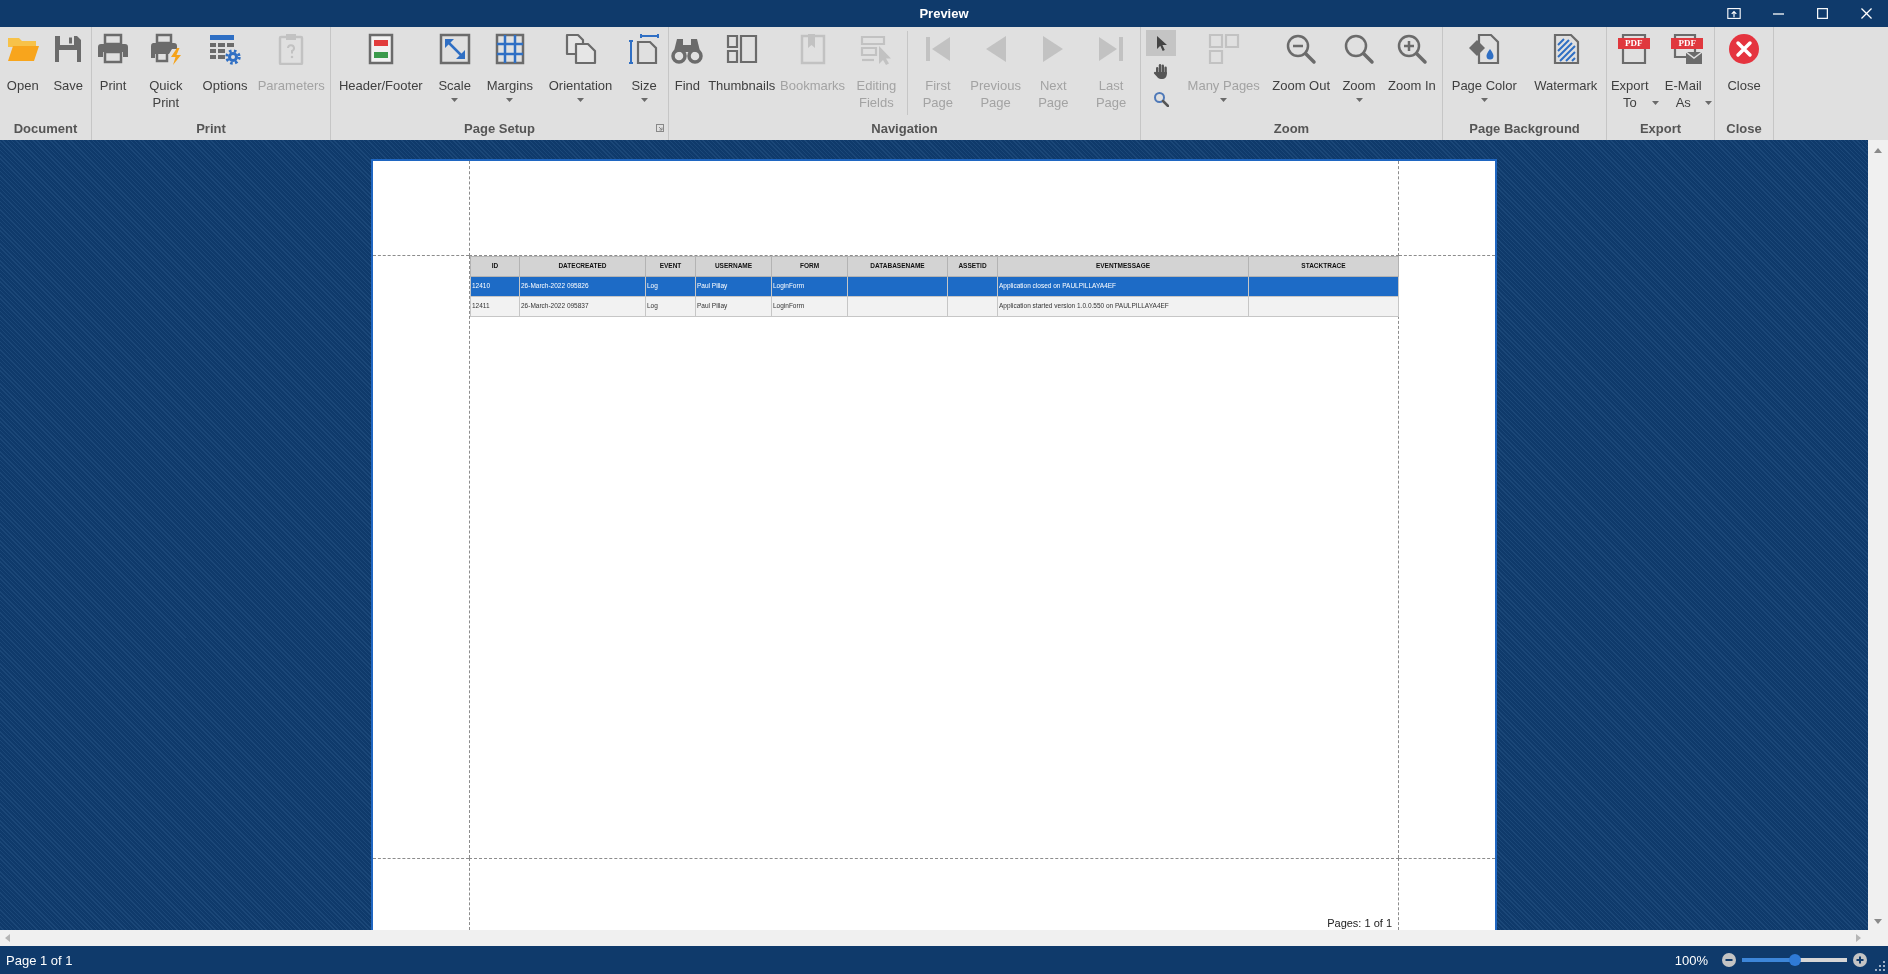 The image size is (1888, 974). Describe the element at coordinates (509, 49) in the screenshot. I see `grid-icon` at that location.